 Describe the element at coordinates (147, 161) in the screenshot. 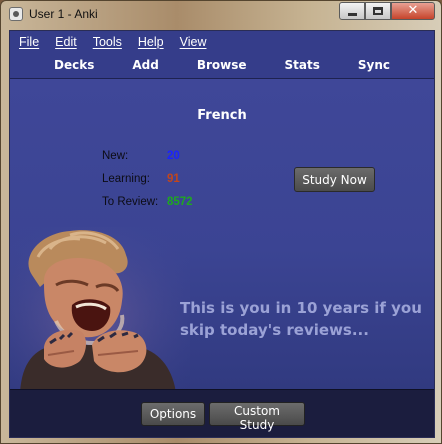

I see `stat-new-row: New: 20` at that location.